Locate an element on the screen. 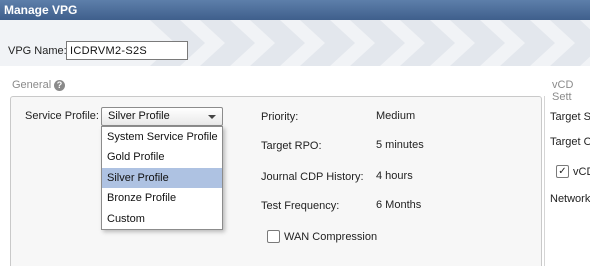 This screenshot has width=590, height=266. vpg-name-label: VPG Name: is located at coordinates (37, 51).